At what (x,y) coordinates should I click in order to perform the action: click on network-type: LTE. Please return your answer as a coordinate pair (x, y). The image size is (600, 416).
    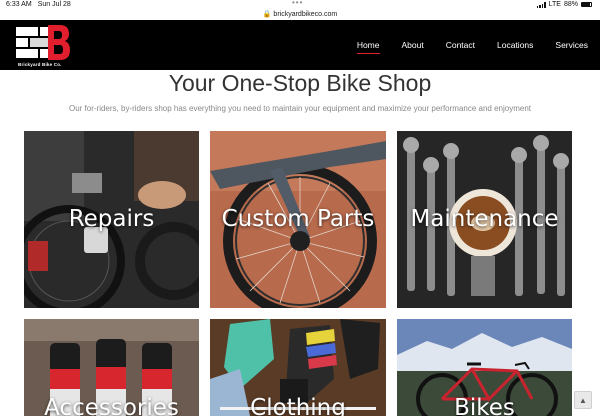
    Looking at the image, I should click on (554, 4).